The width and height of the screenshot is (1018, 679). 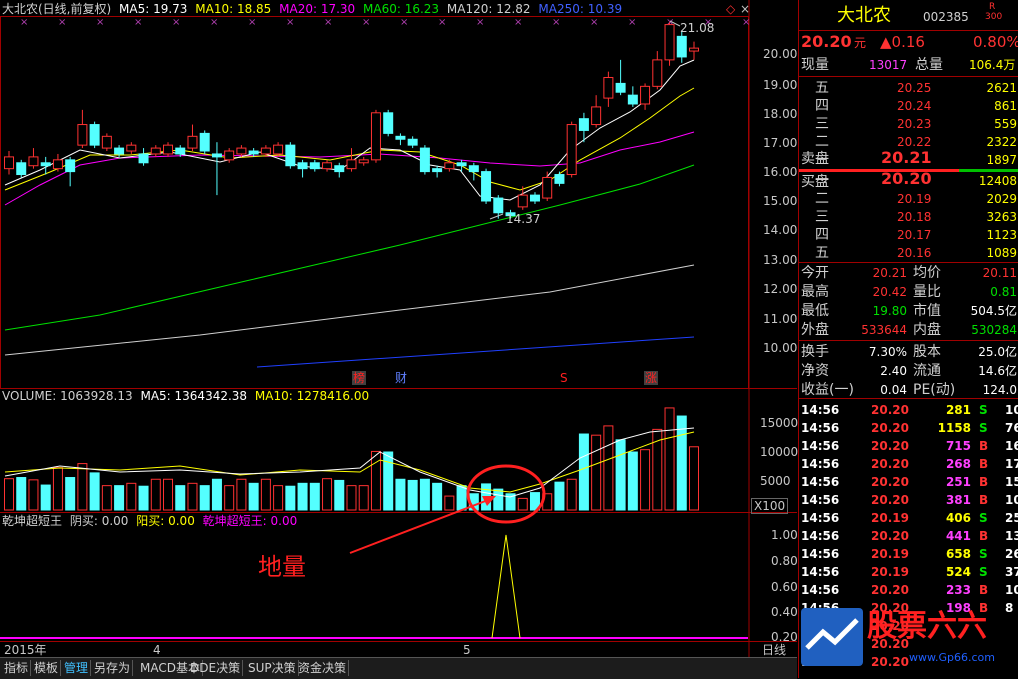 What do you see at coordinates (780, 289) in the screenshot?
I see `price-axis-label: 12.00` at bounding box center [780, 289].